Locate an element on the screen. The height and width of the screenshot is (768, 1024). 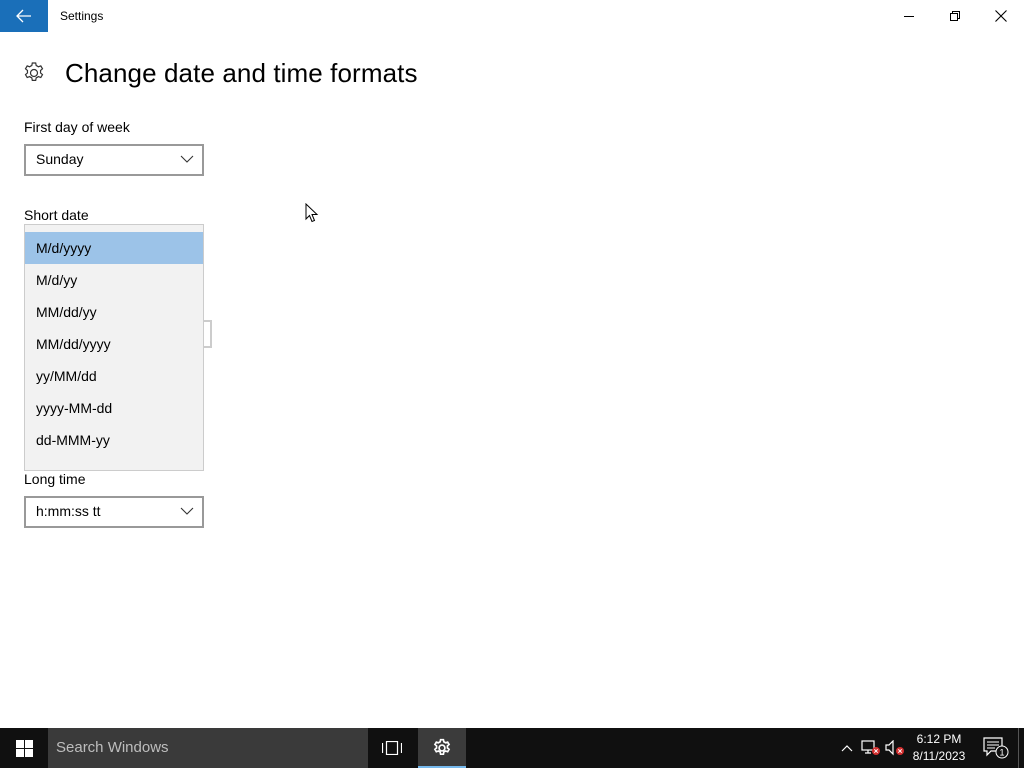
minimize-icon is located at coordinates (909, 16).